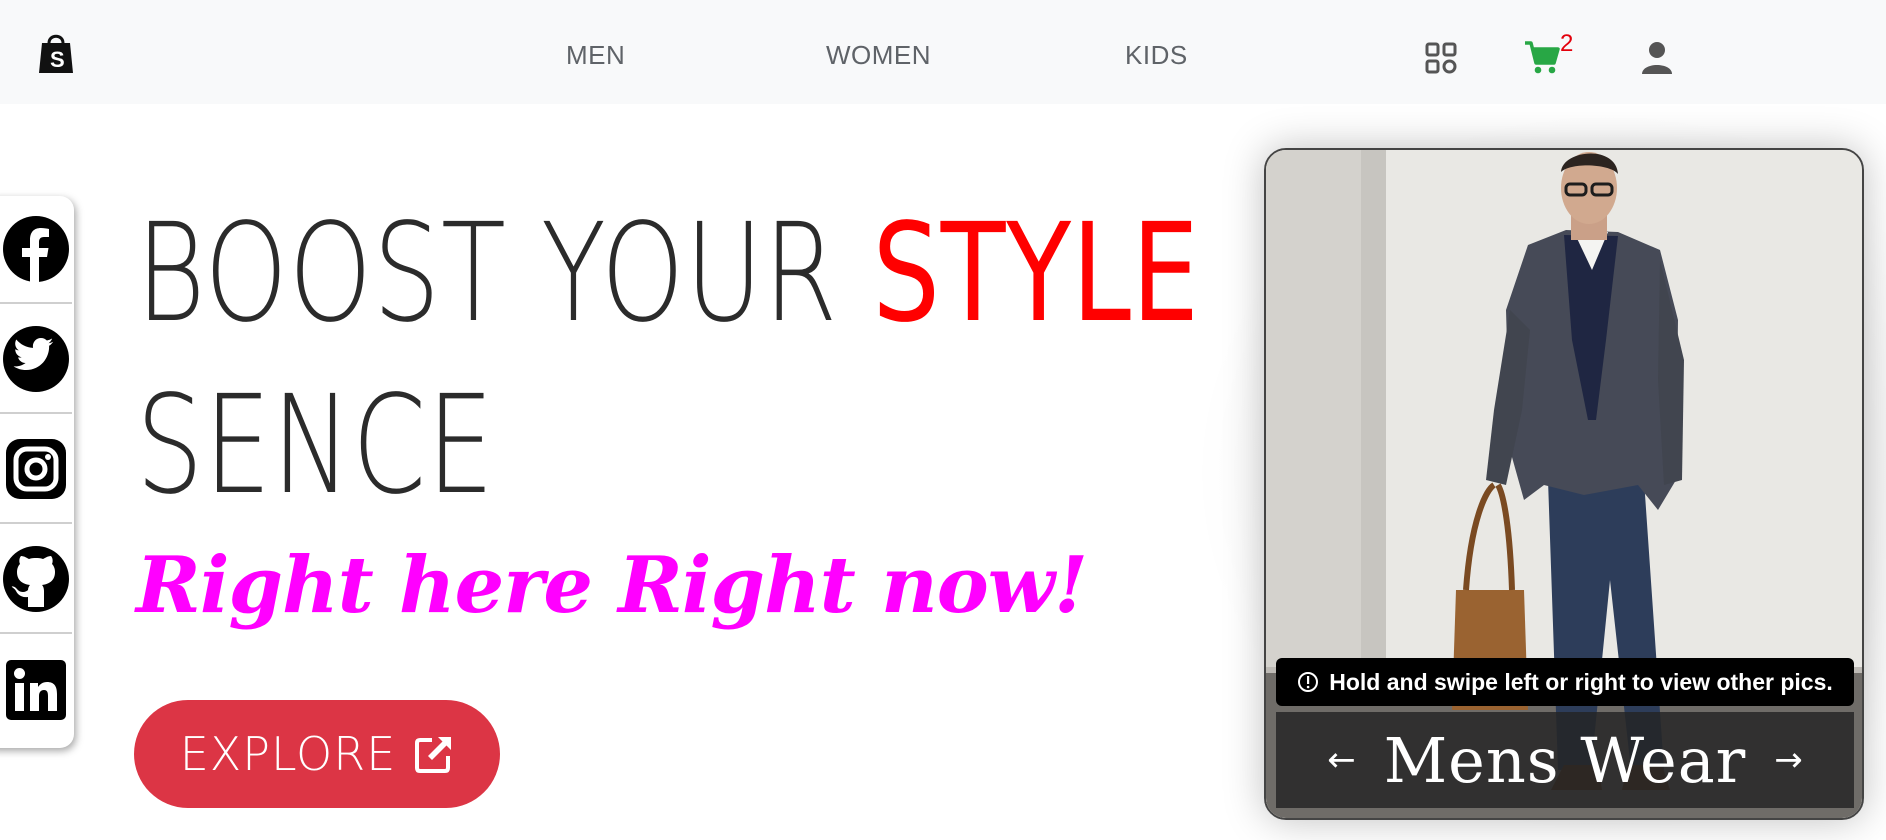  What do you see at coordinates (315, 446) in the screenshot?
I see `hero-heading-line-2: SENCE` at bounding box center [315, 446].